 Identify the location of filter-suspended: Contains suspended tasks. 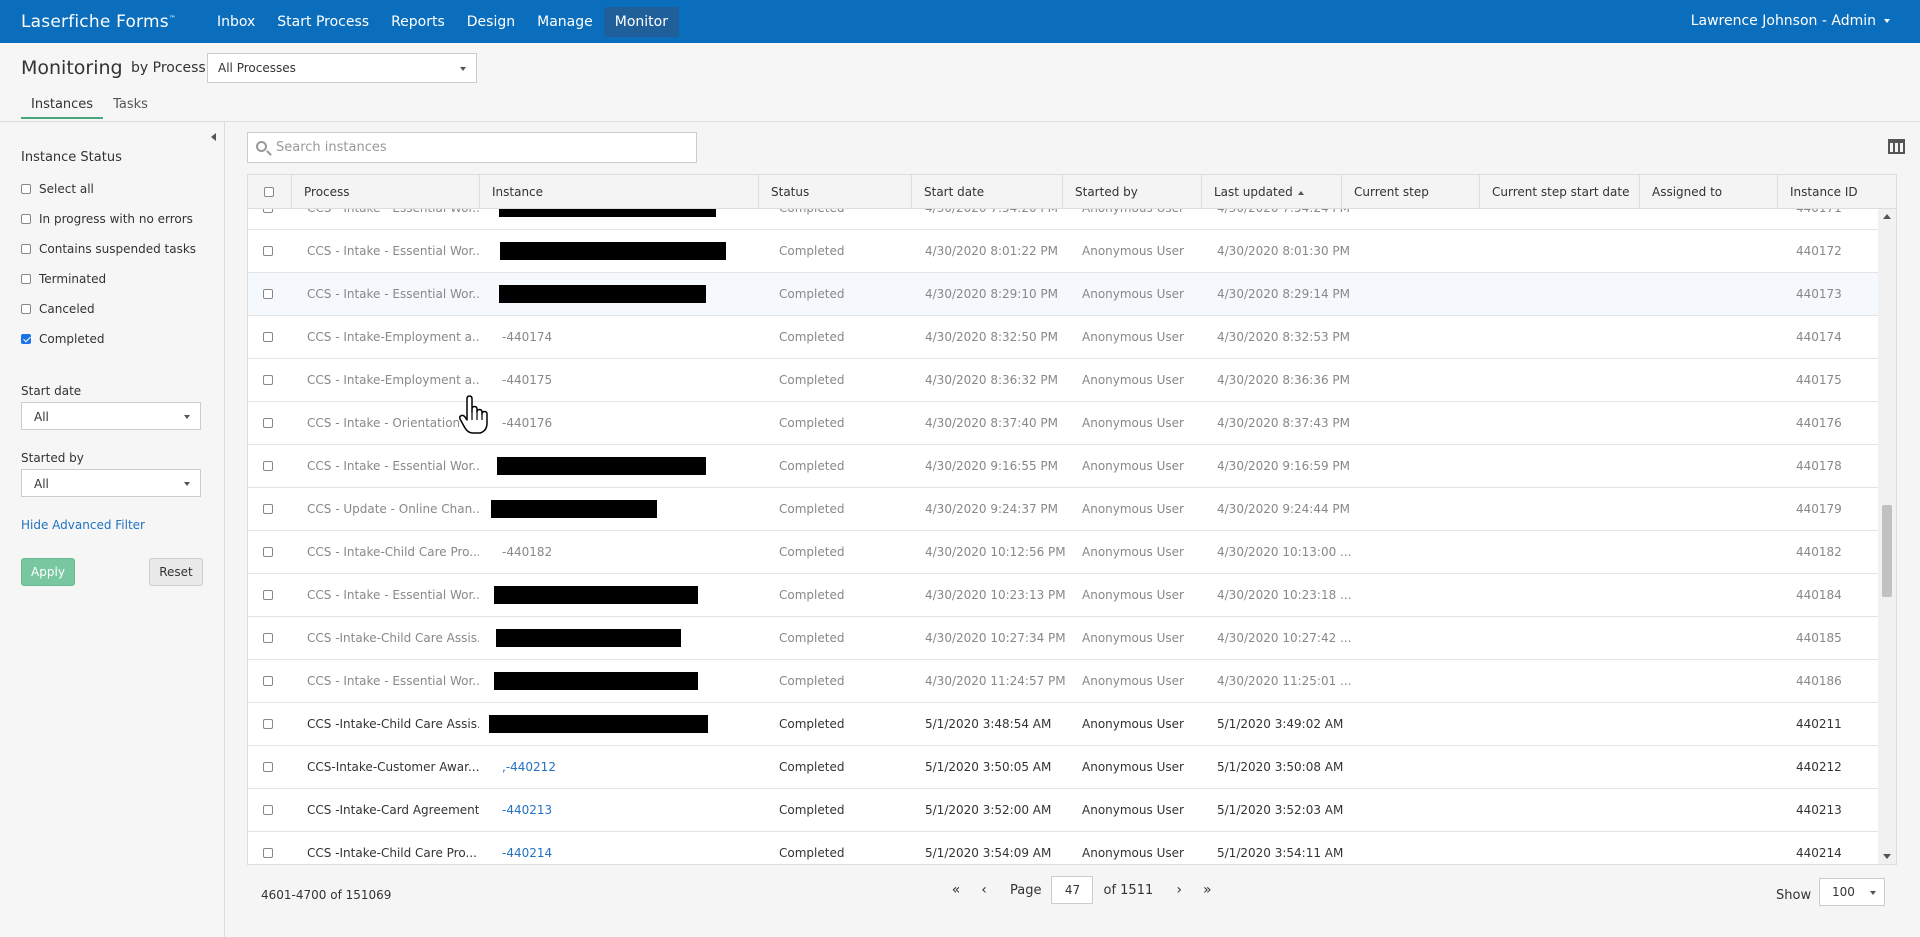
(108, 249).